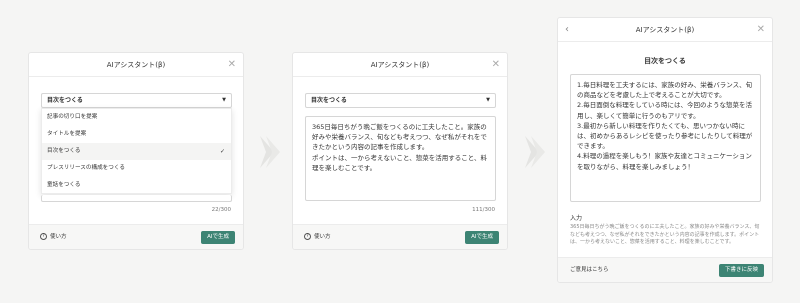  I want to click on input-label: 入力, so click(576, 218).